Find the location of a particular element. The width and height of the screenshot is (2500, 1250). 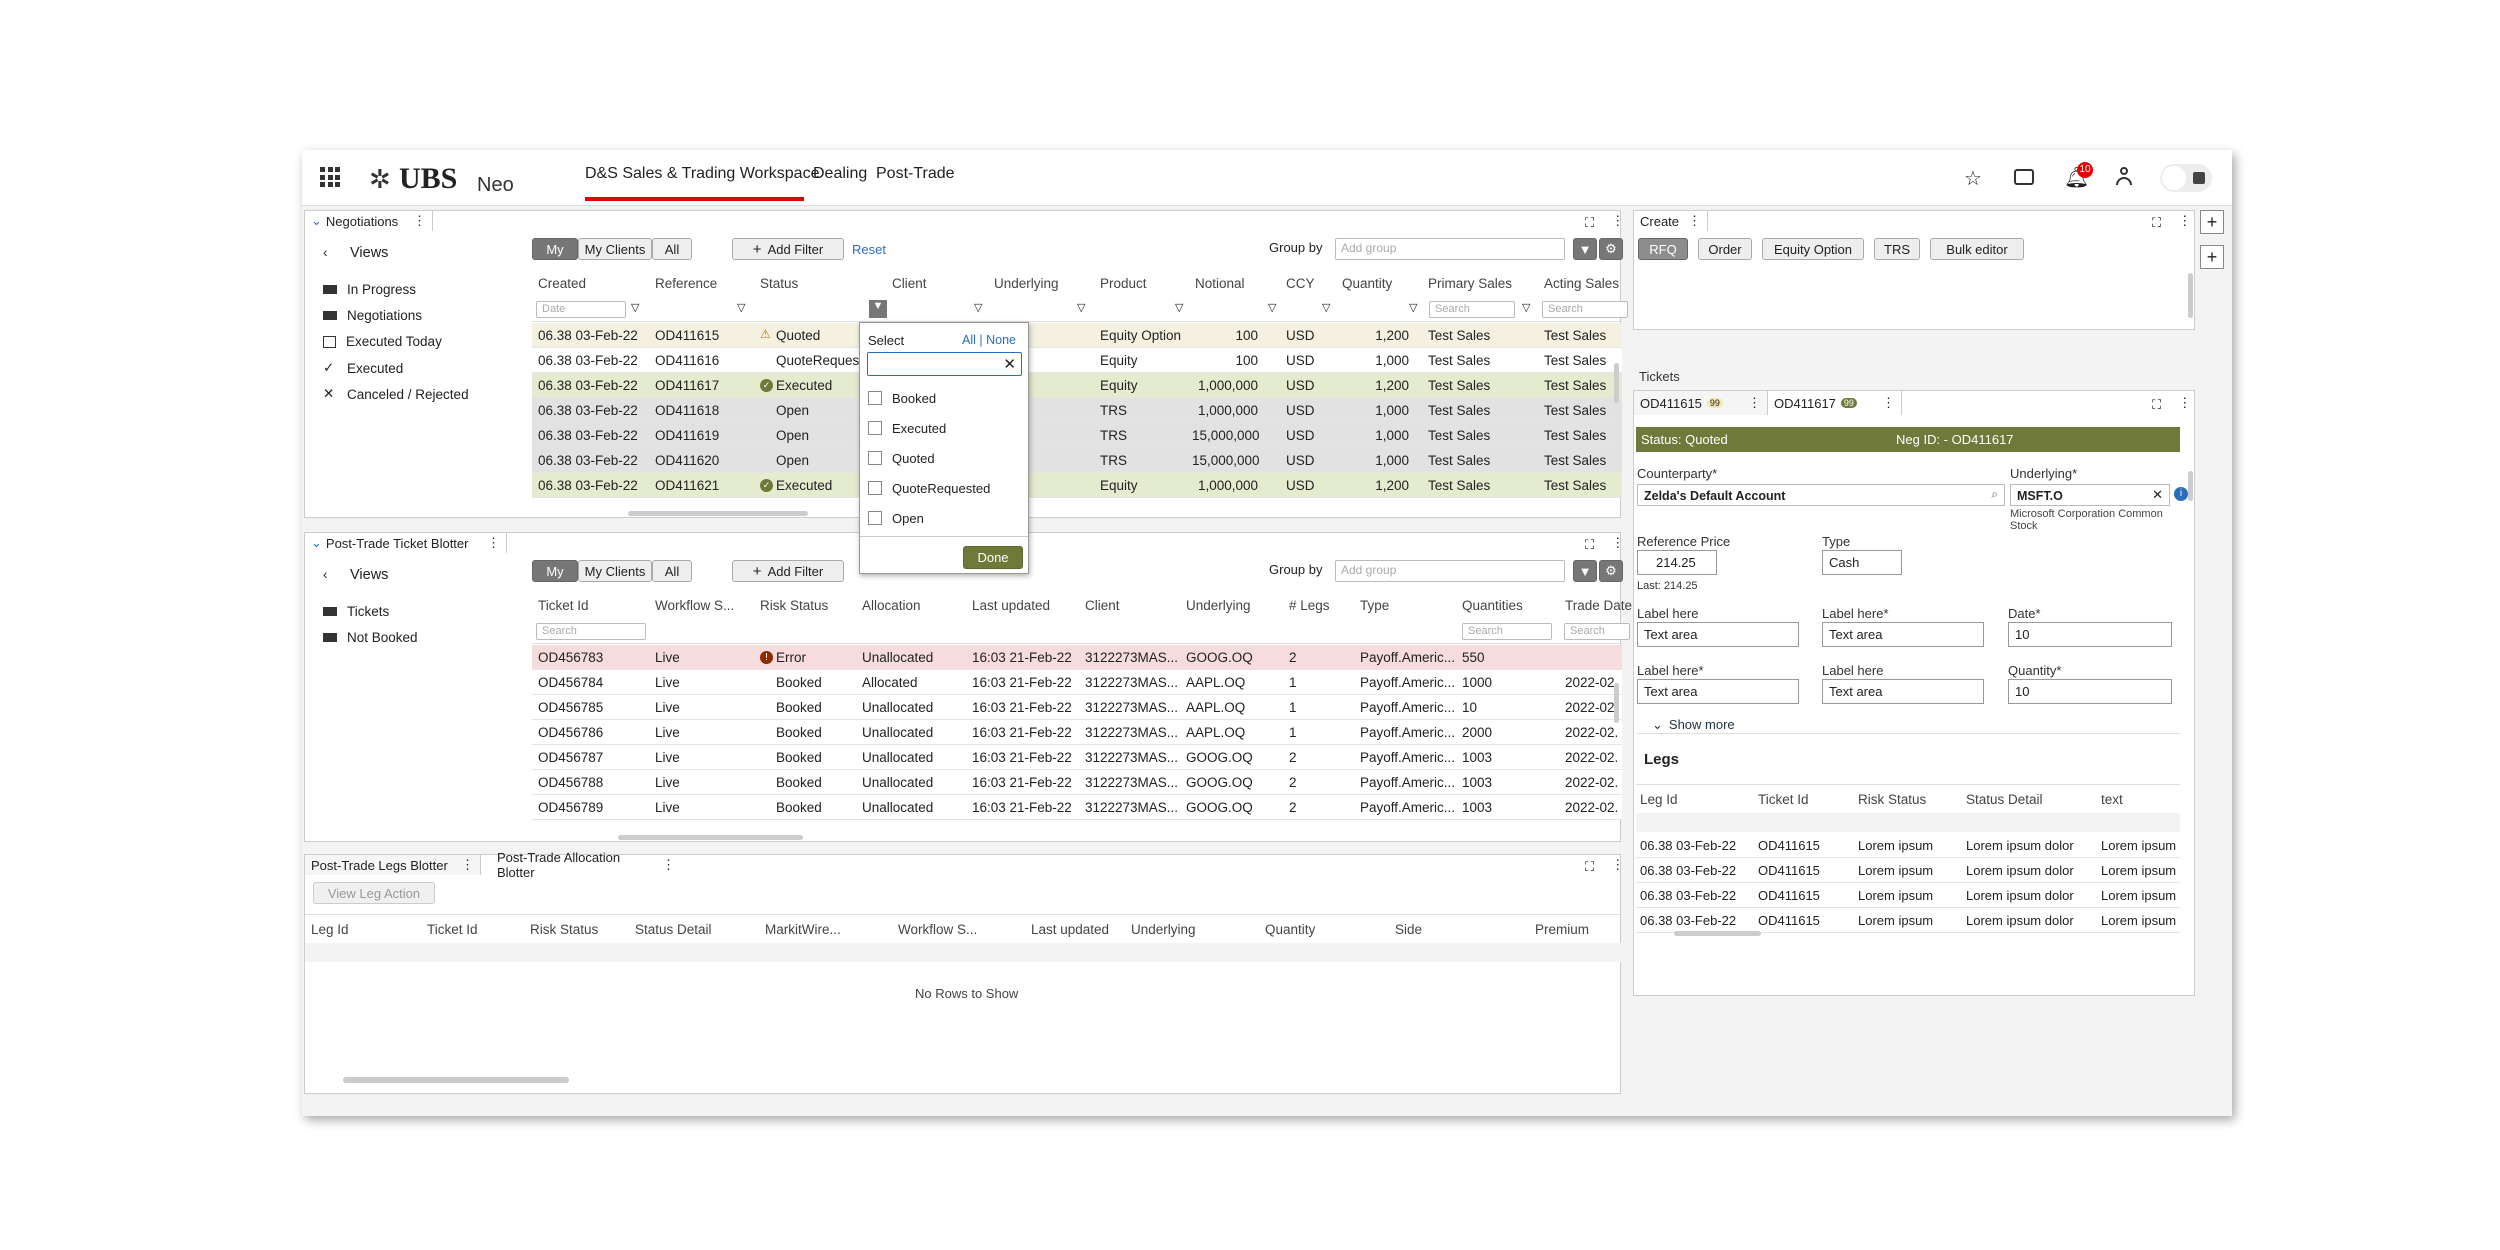

add-panel-button: + is located at coordinates (2212, 222).